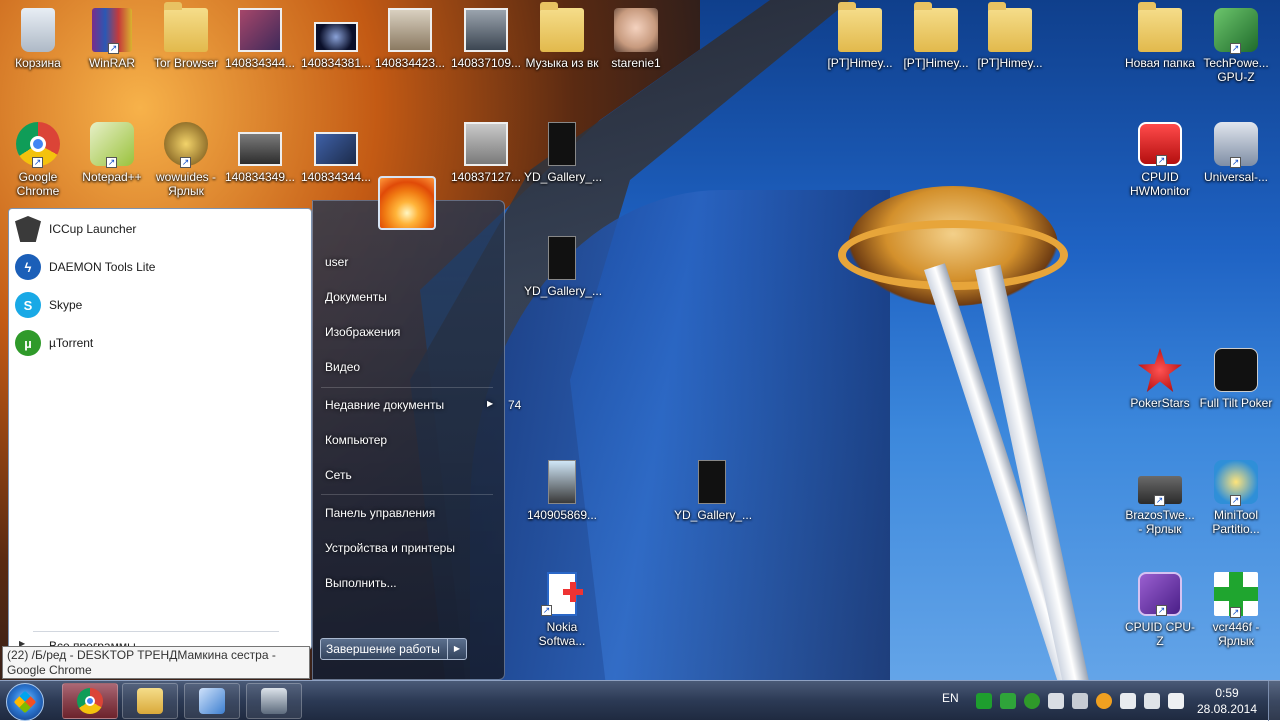  I want to click on cpuz-icon: ↗, so click(1160, 594).